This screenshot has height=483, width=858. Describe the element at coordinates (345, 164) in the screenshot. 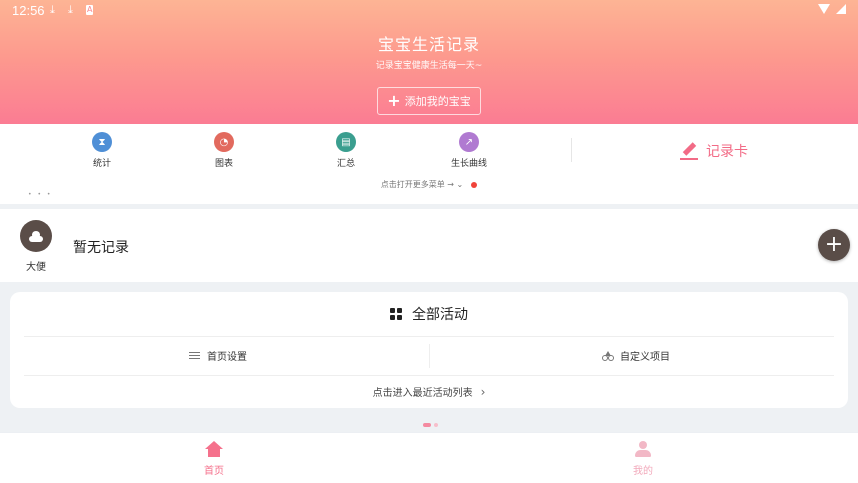

I see `quick-item-label: 汇总` at that location.